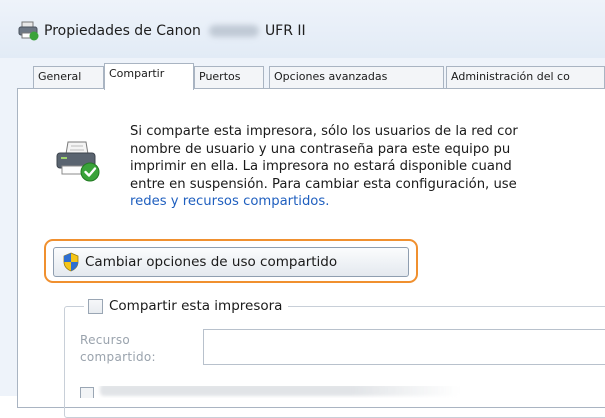 This screenshot has height=418, width=605. What do you see at coordinates (118, 357) in the screenshot?
I see `share-name-label-line2: compartido:` at bounding box center [118, 357].